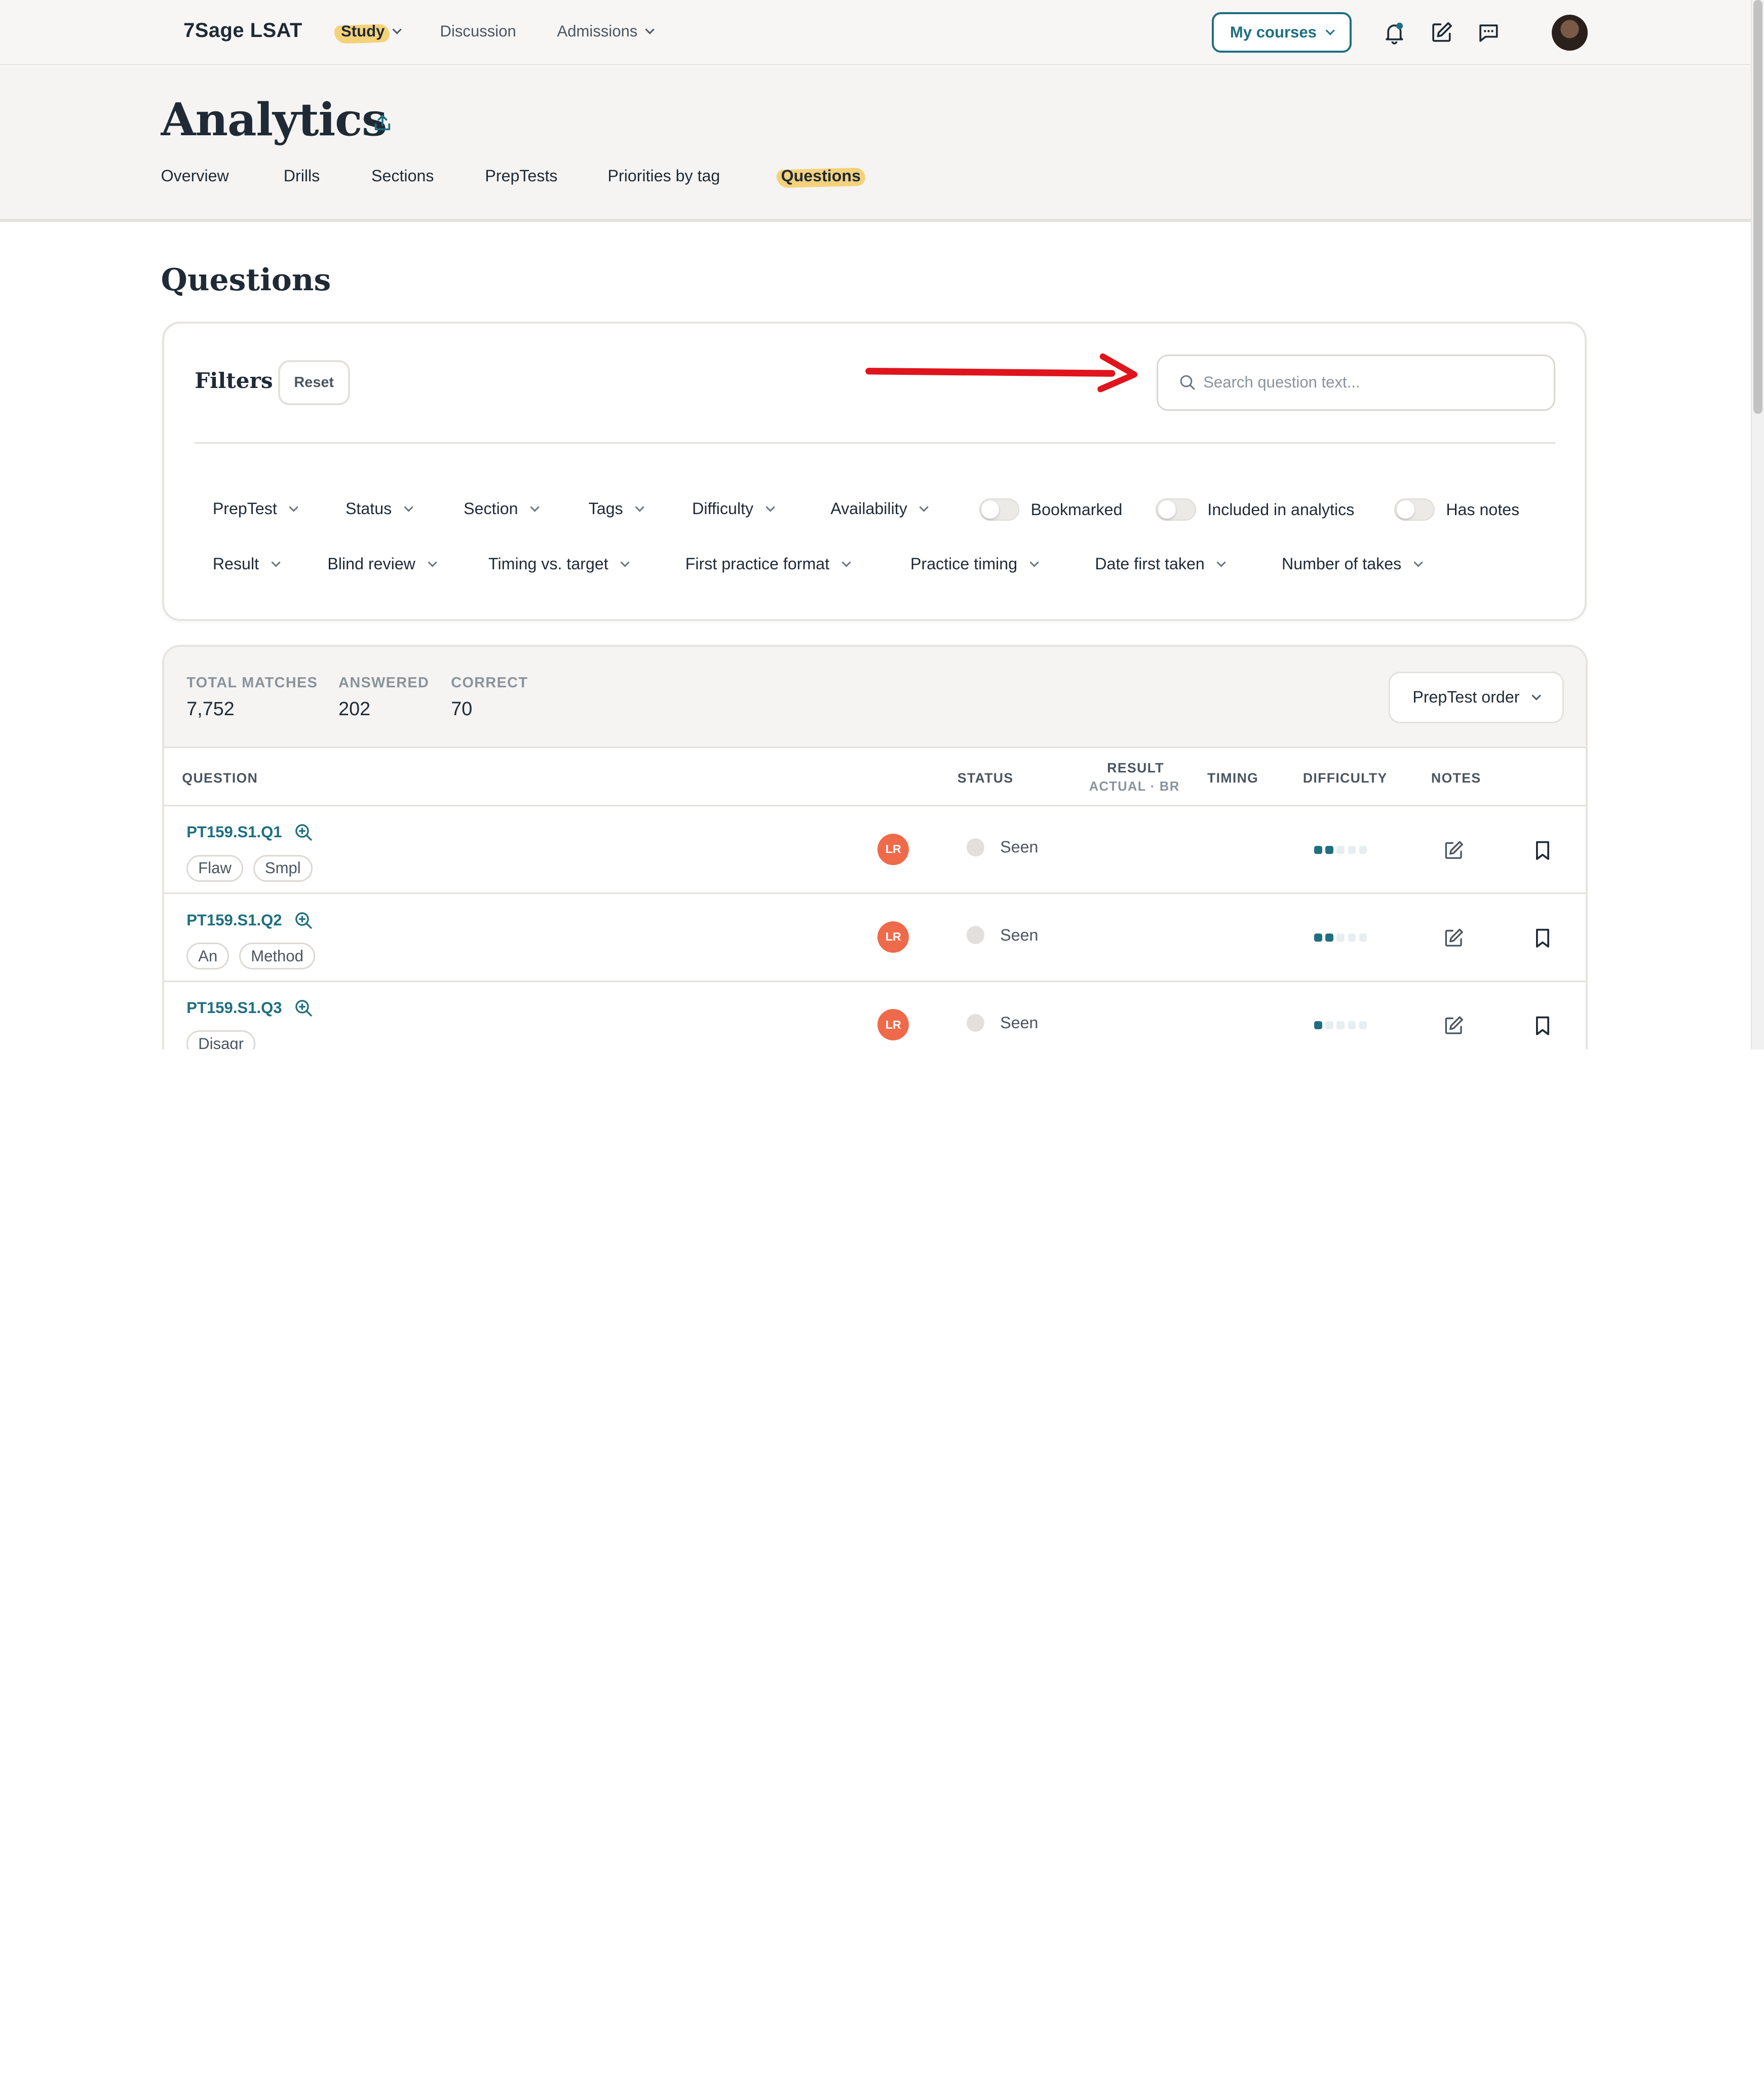  I want to click on stat-answered: ANSWERED 202, so click(383, 697).